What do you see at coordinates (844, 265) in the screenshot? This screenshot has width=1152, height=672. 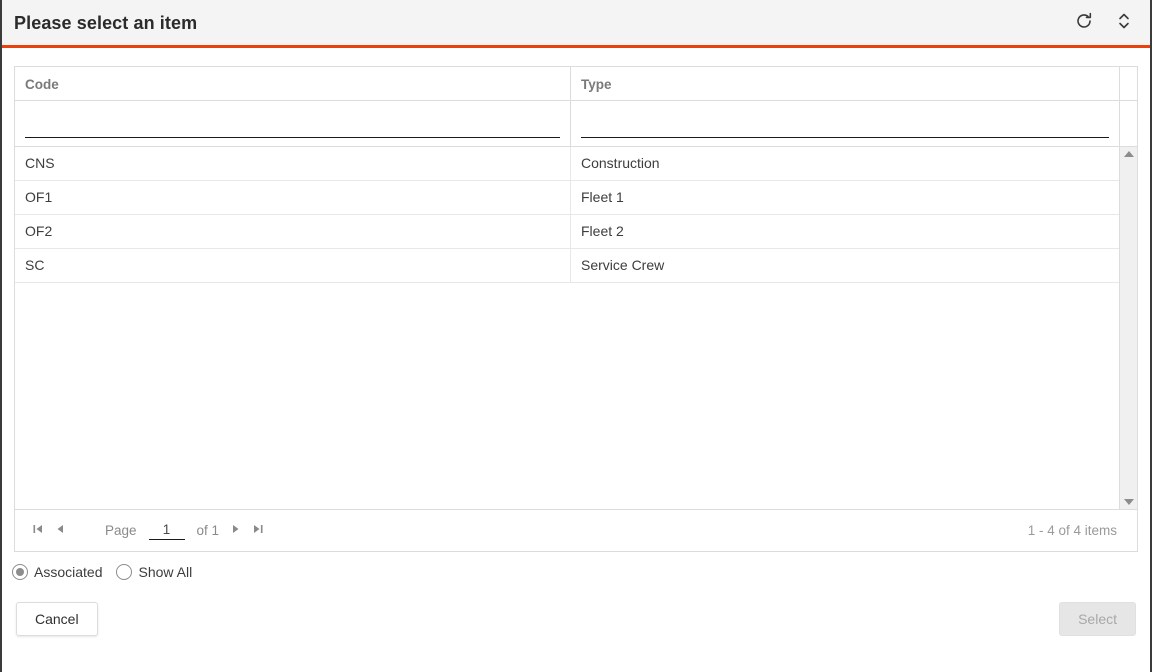 I see `cell-type: Service Crew` at bounding box center [844, 265].